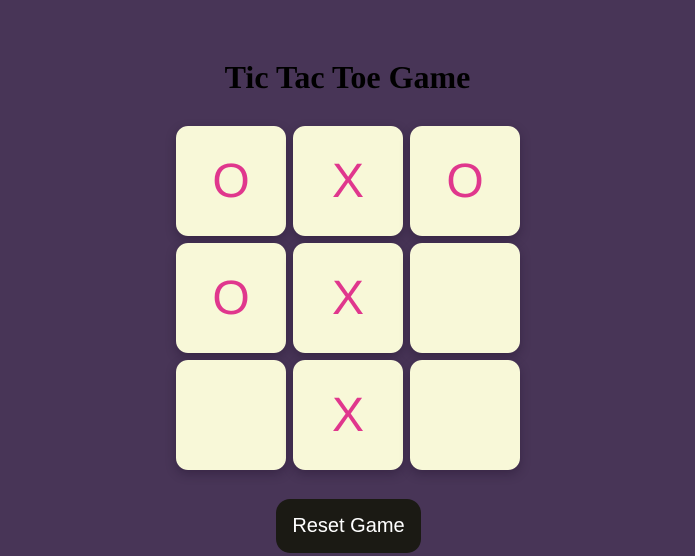 This screenshot has height=556, width=695. I want to click on cell-r1-c3: O, so click(465, 181).